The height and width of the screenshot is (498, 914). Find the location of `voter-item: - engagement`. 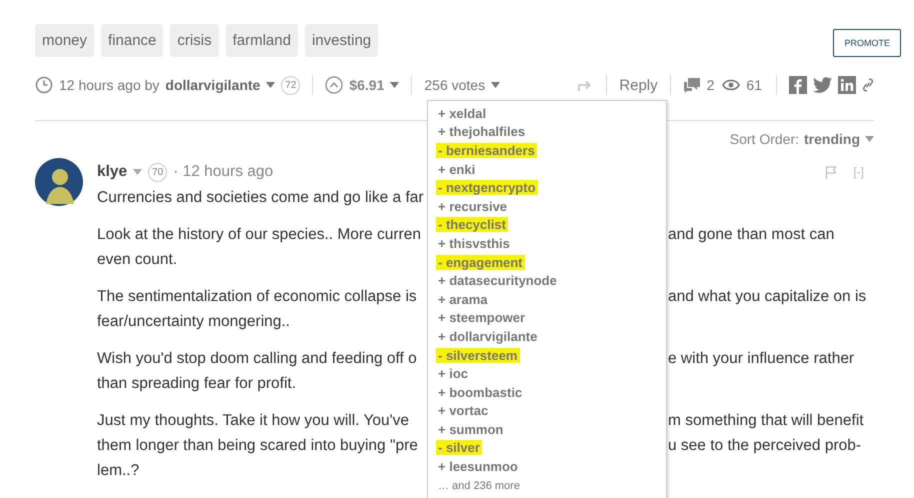

voter-item: - engagement is located at coordinates (480, 262).